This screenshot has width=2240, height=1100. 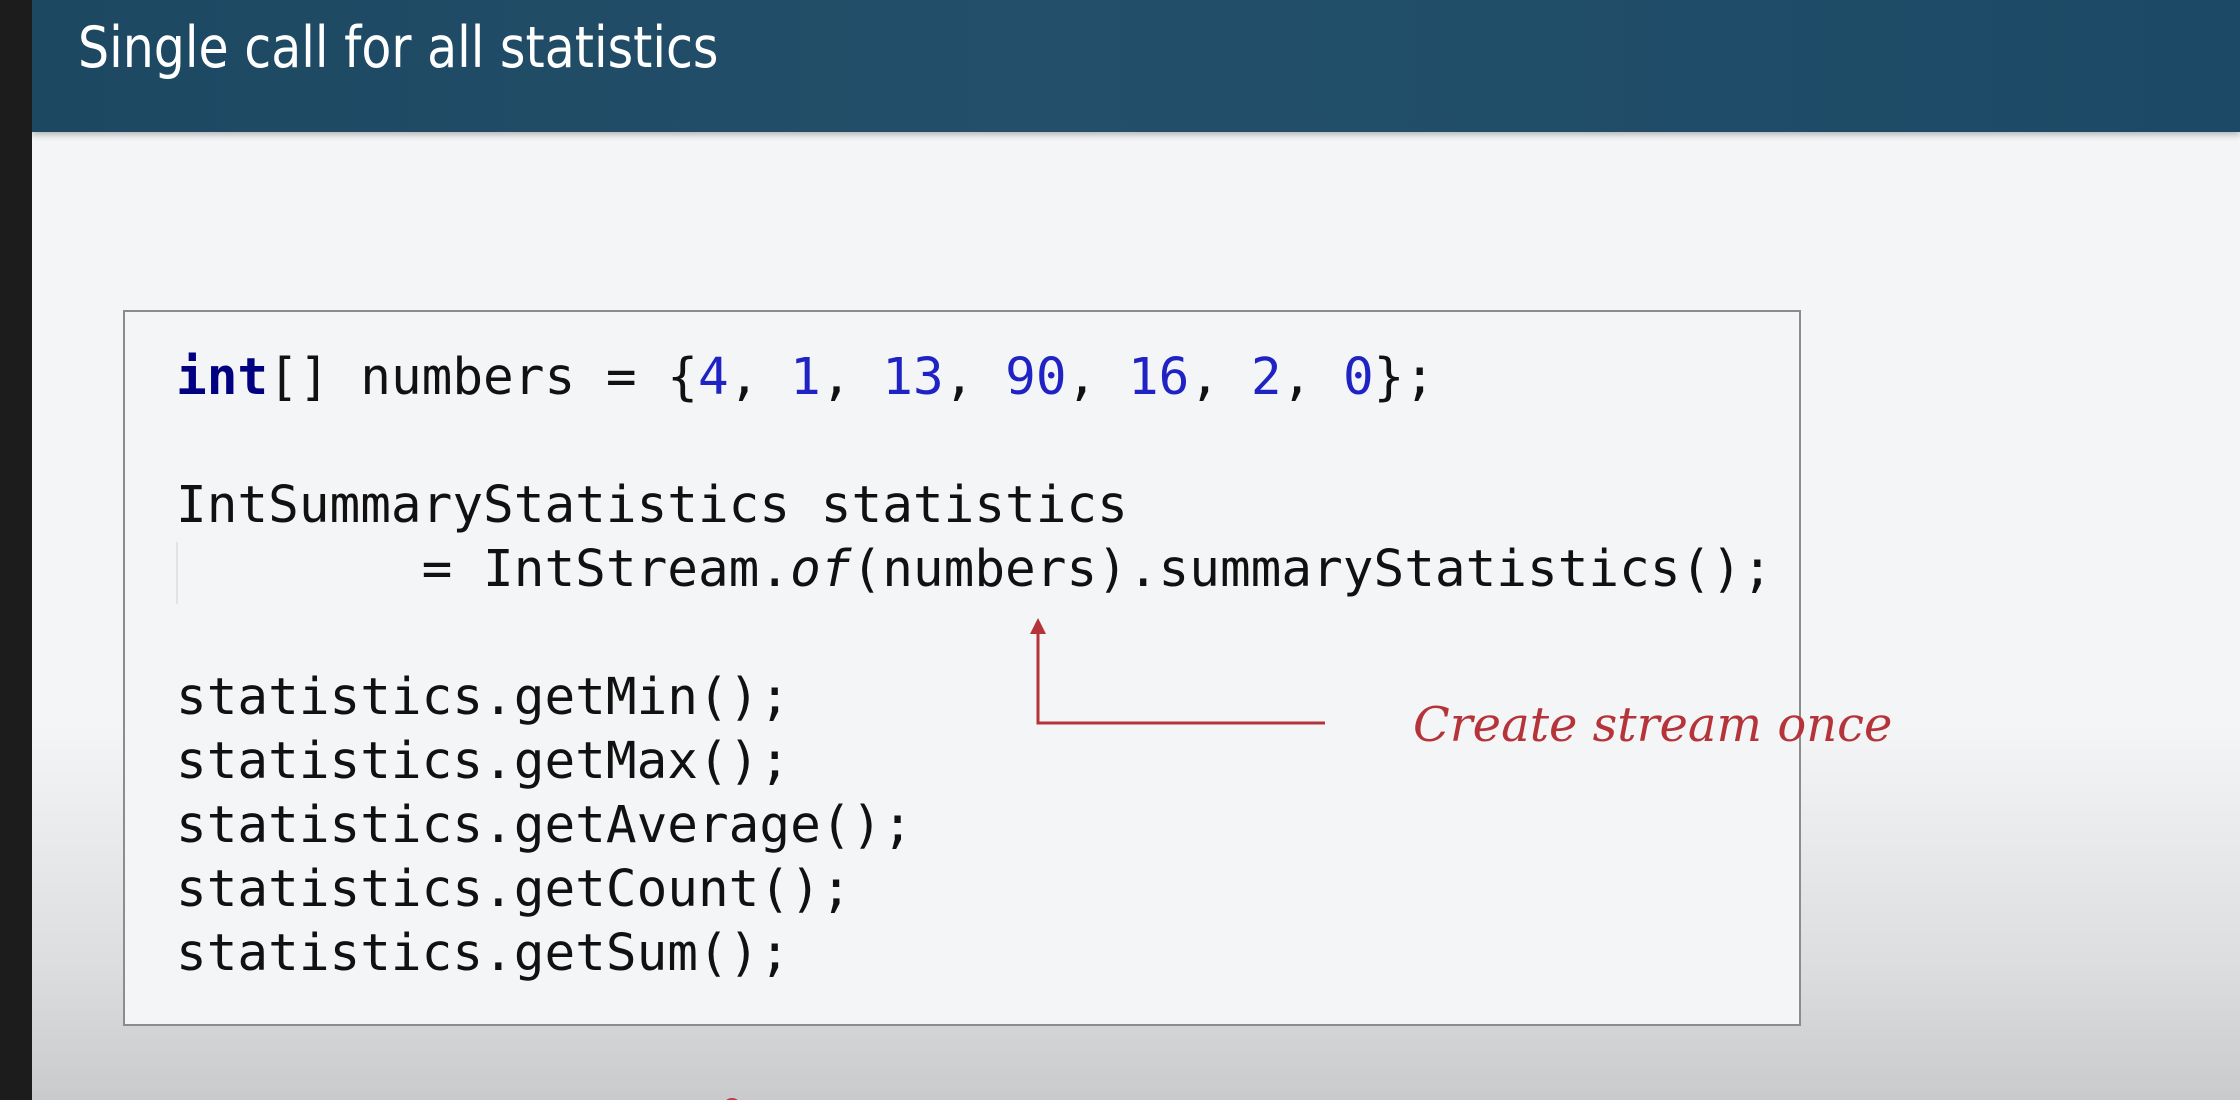 What do you see at coordinates (1180, 677) in the screenshot?
I see `annotation-arrow-line` at bounding box center [1180, 677].